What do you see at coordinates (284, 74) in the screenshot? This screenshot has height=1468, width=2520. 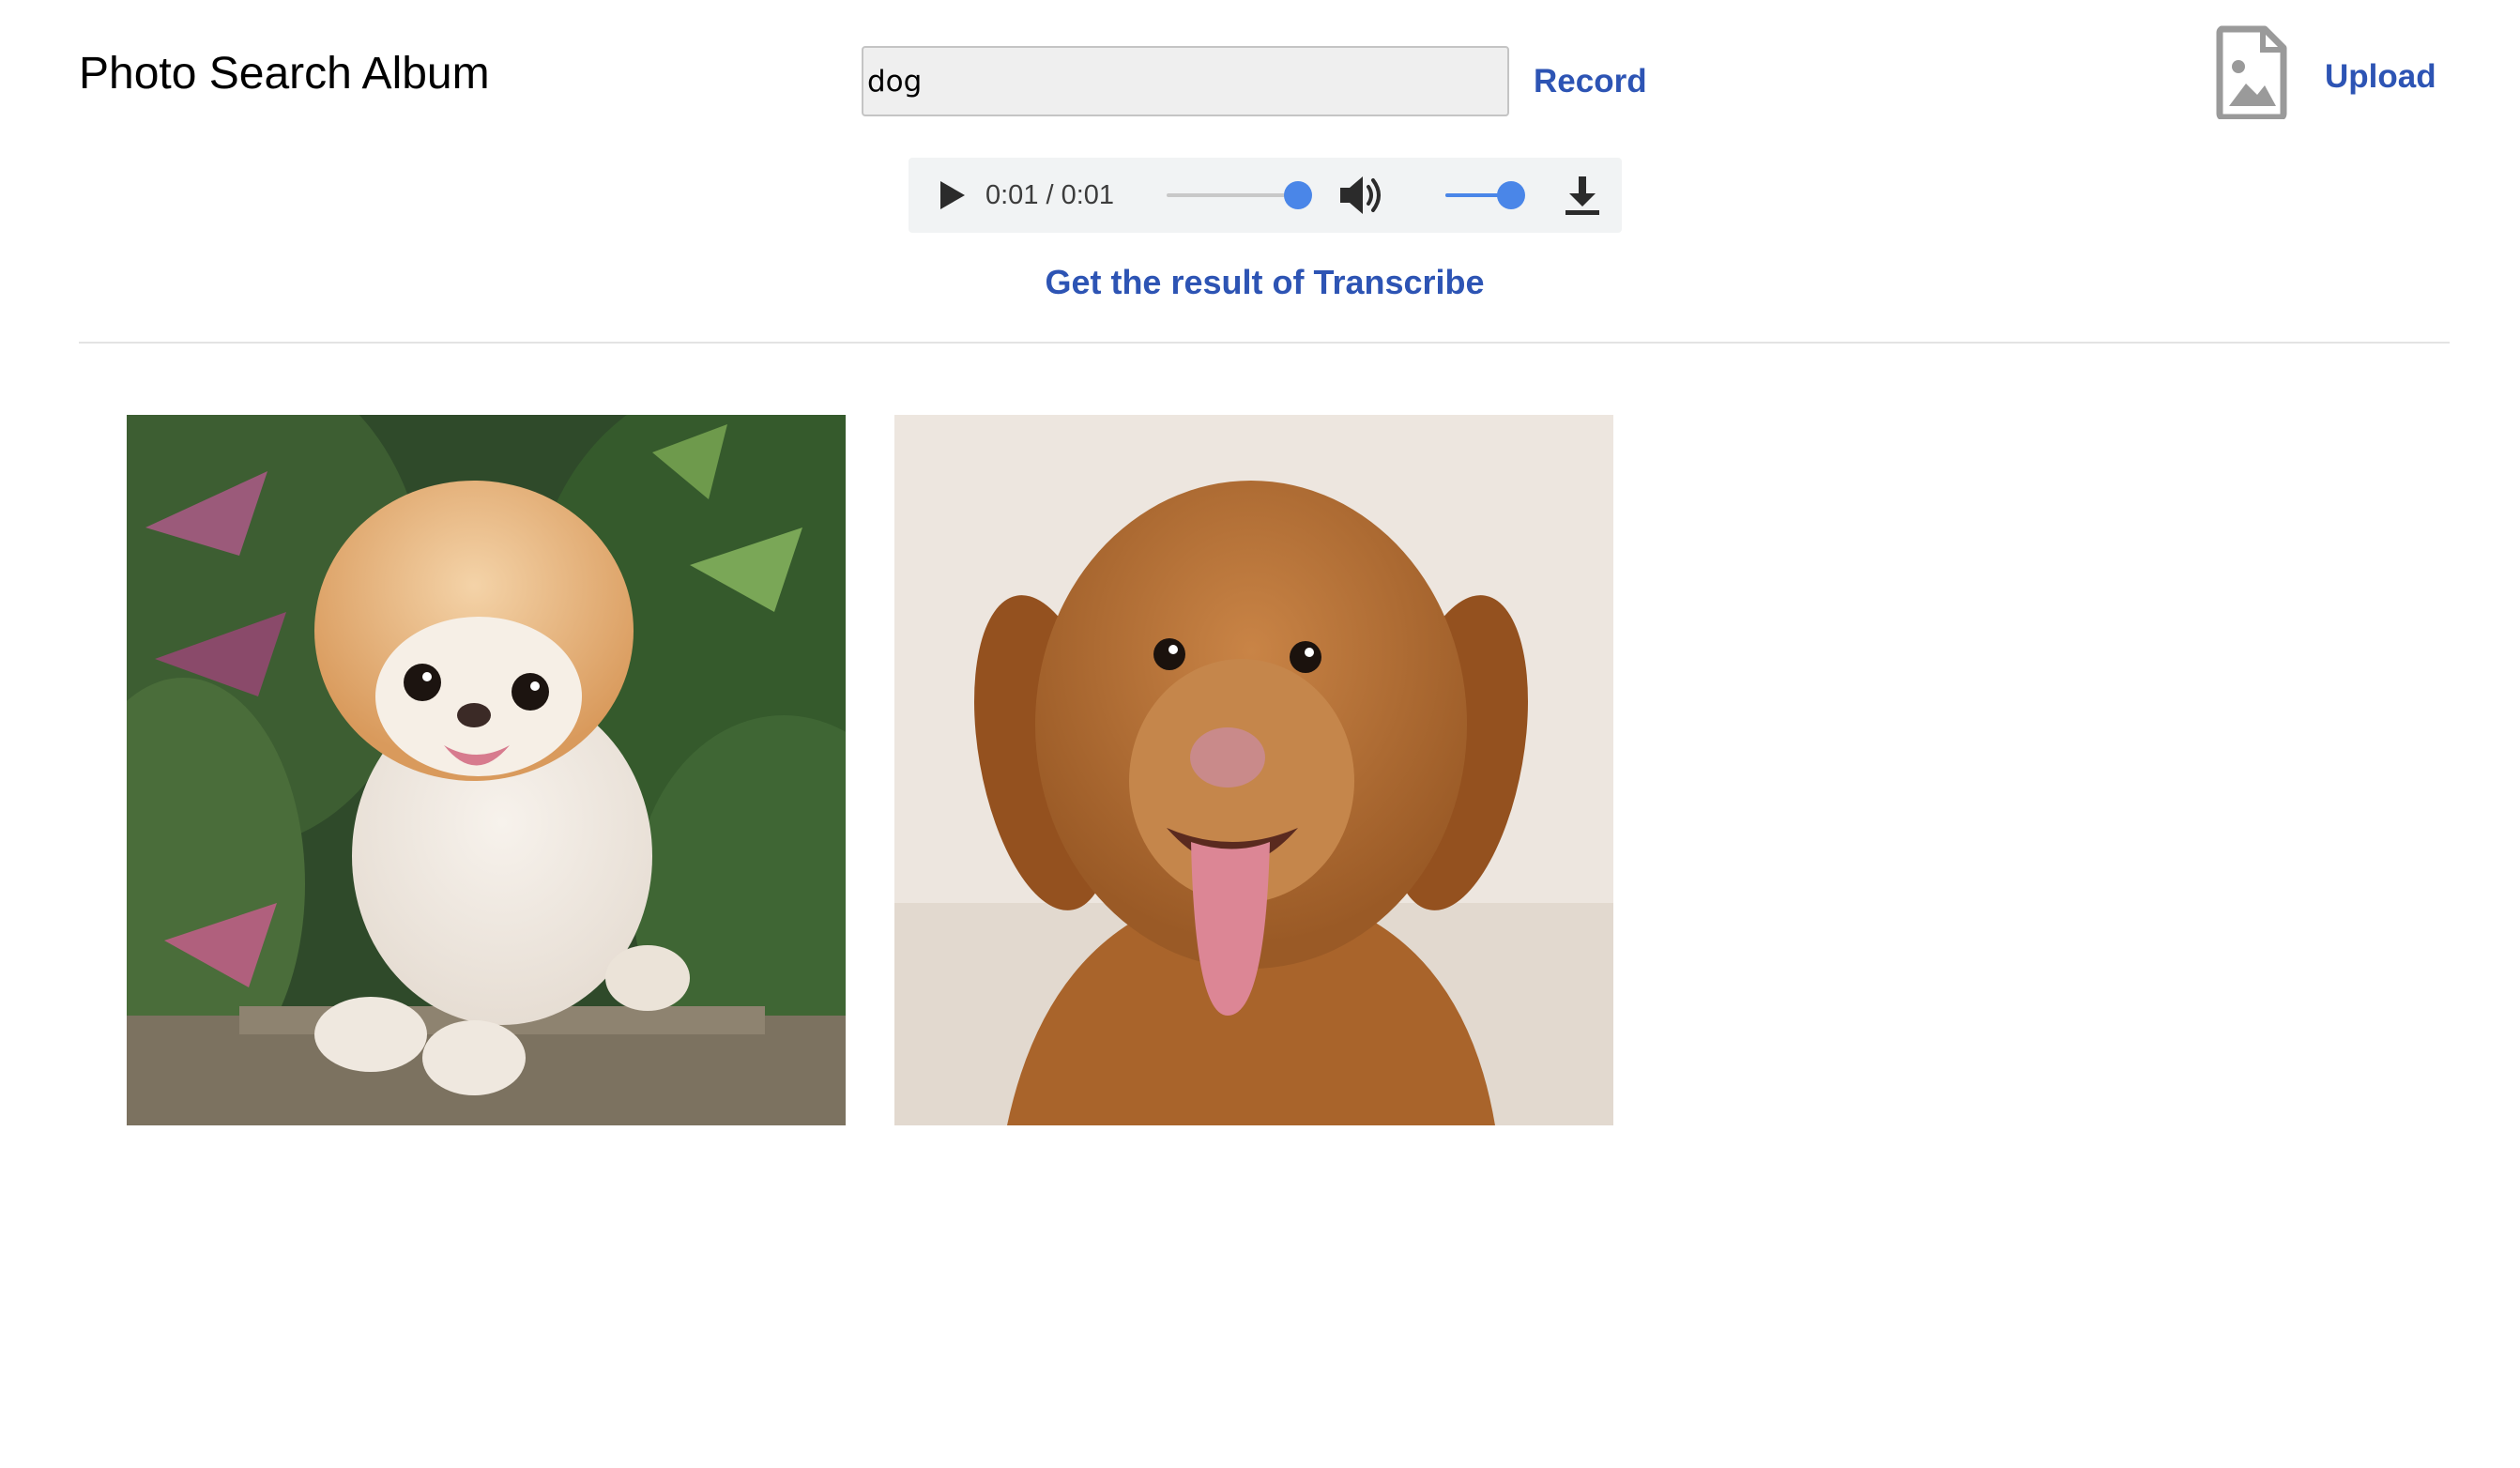 I see `page-title: Photo Search Album` at bounding box center [284, 74].